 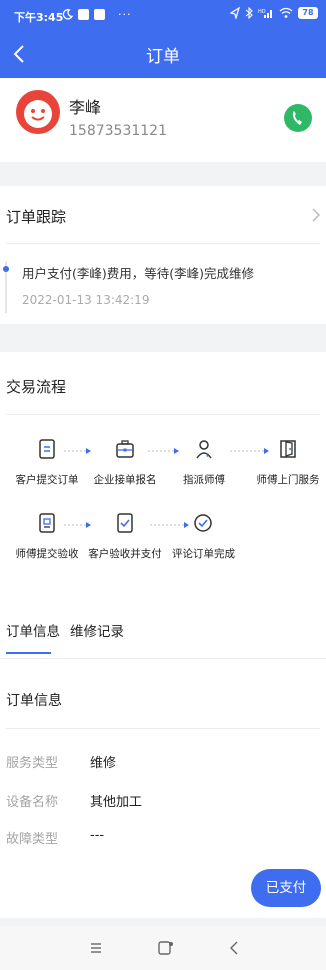 I want to click on order-info-title: 订单信息, so click(x=34, y=701).